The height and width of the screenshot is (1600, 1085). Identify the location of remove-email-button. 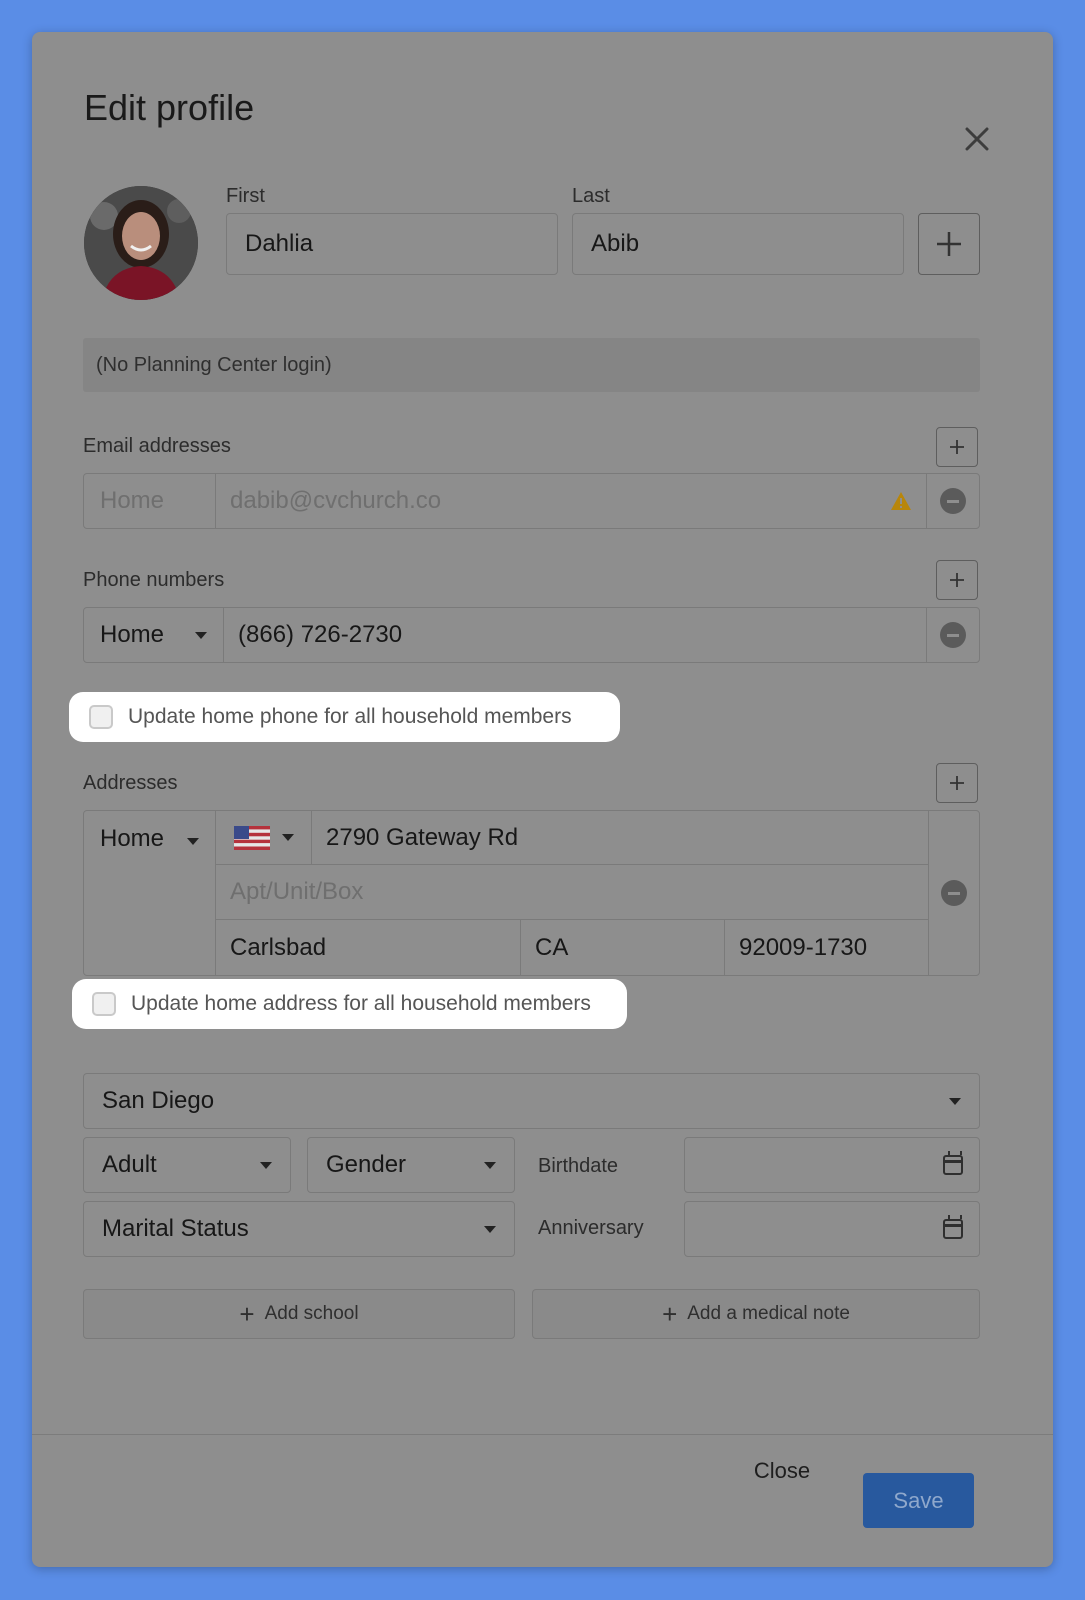
(953, 501).